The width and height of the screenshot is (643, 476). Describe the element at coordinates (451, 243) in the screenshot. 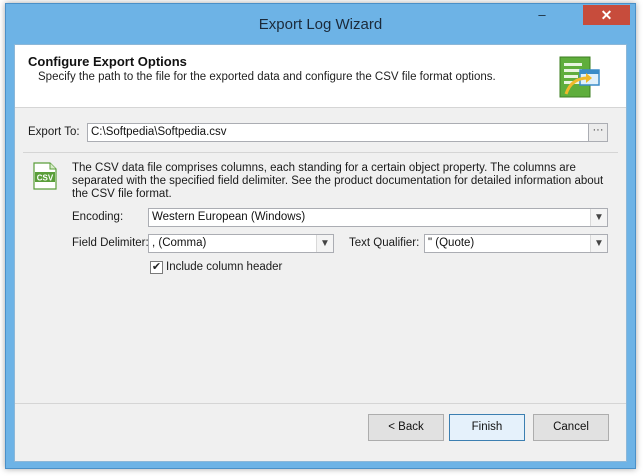

I see `text-qualifier-value: " (Quote)` at that location.